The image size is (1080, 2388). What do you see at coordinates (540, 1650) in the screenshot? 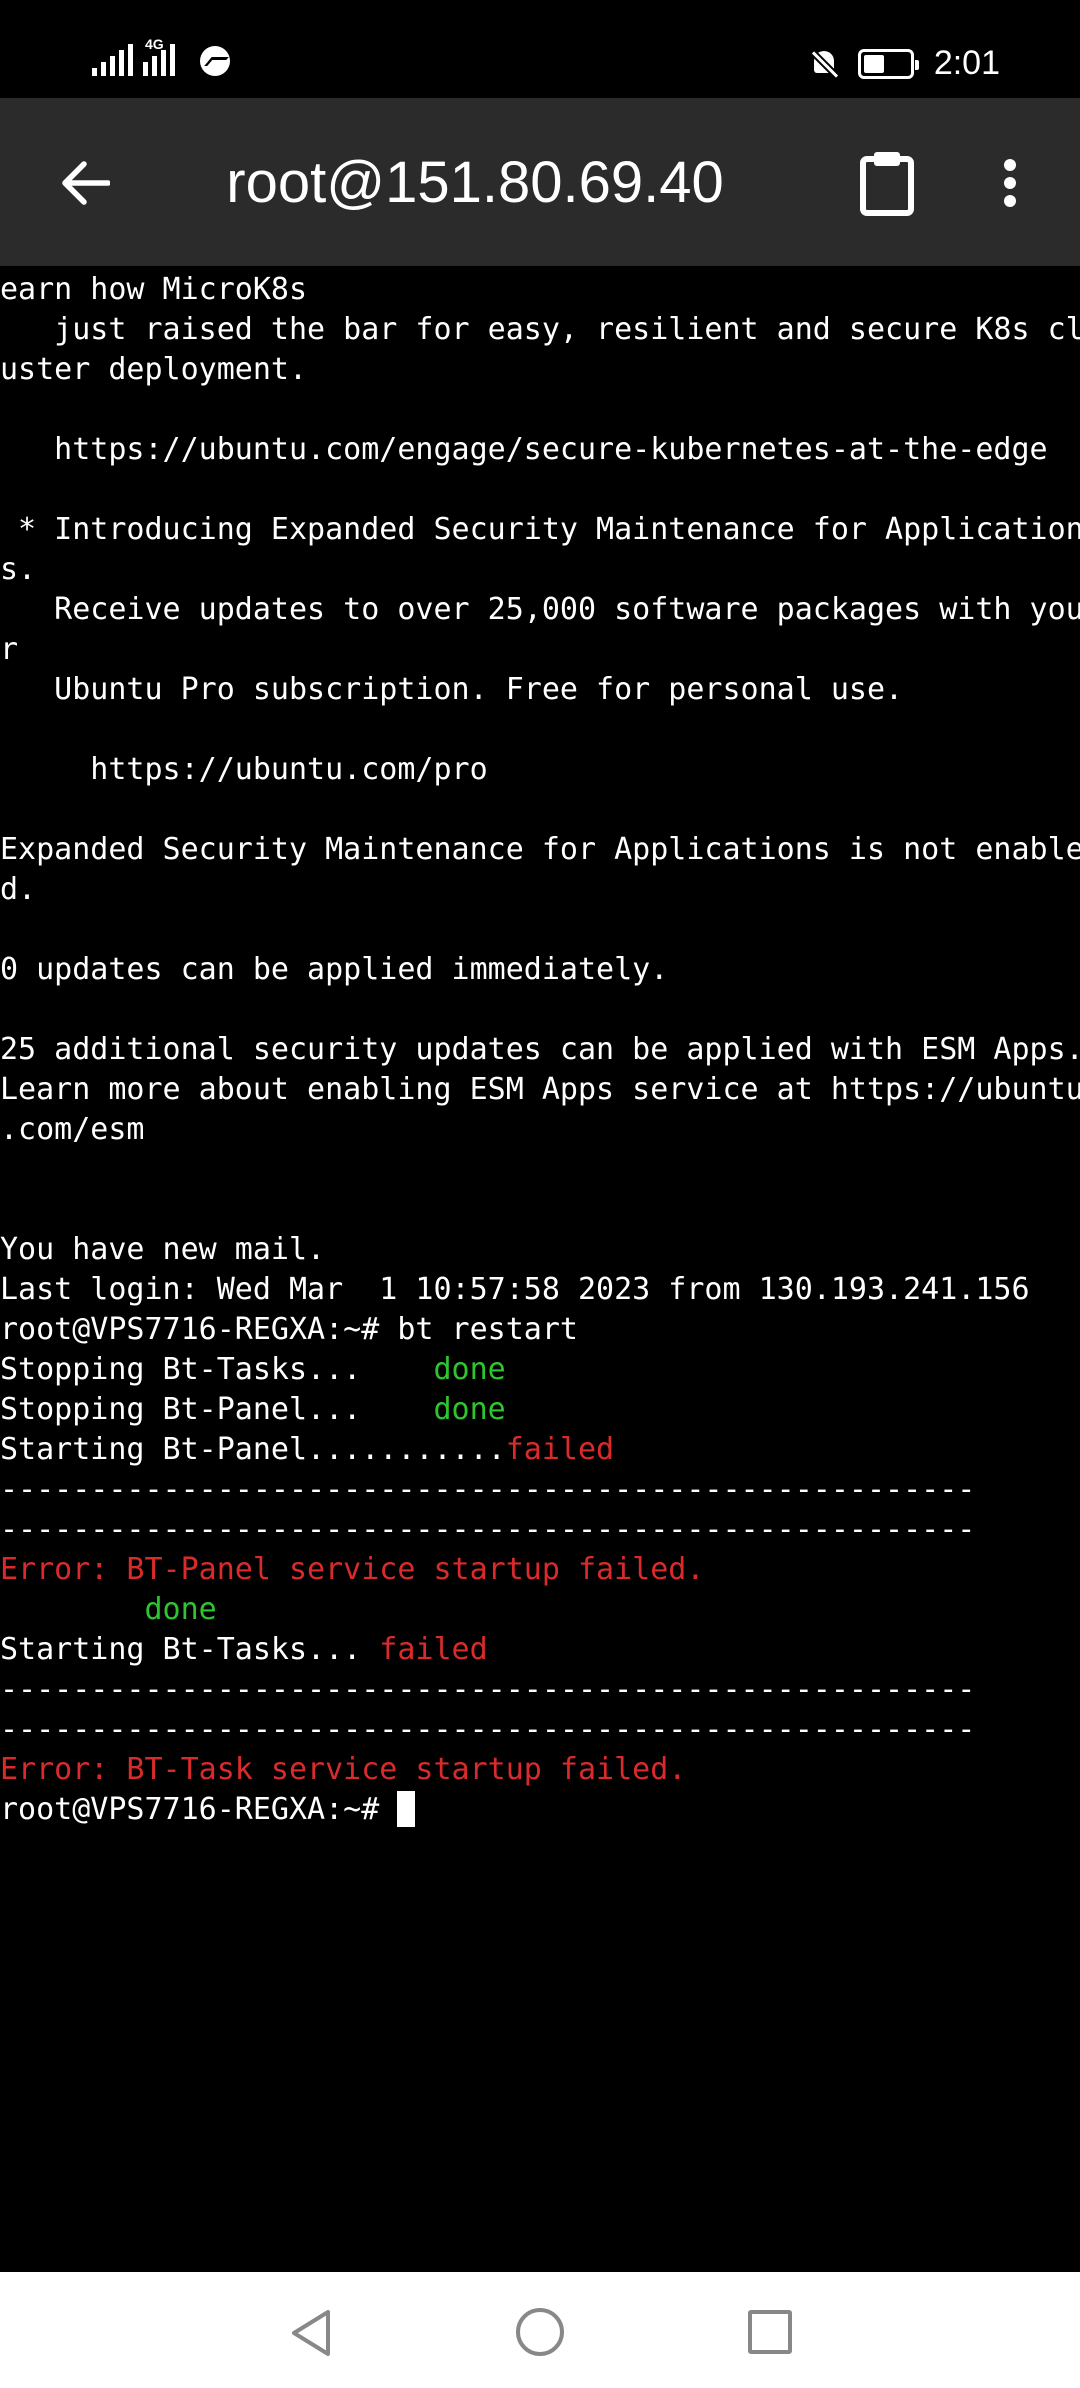
I see `terminal-line: Starting Bt-Tasks... failed` at bounding box center [540, 1650].